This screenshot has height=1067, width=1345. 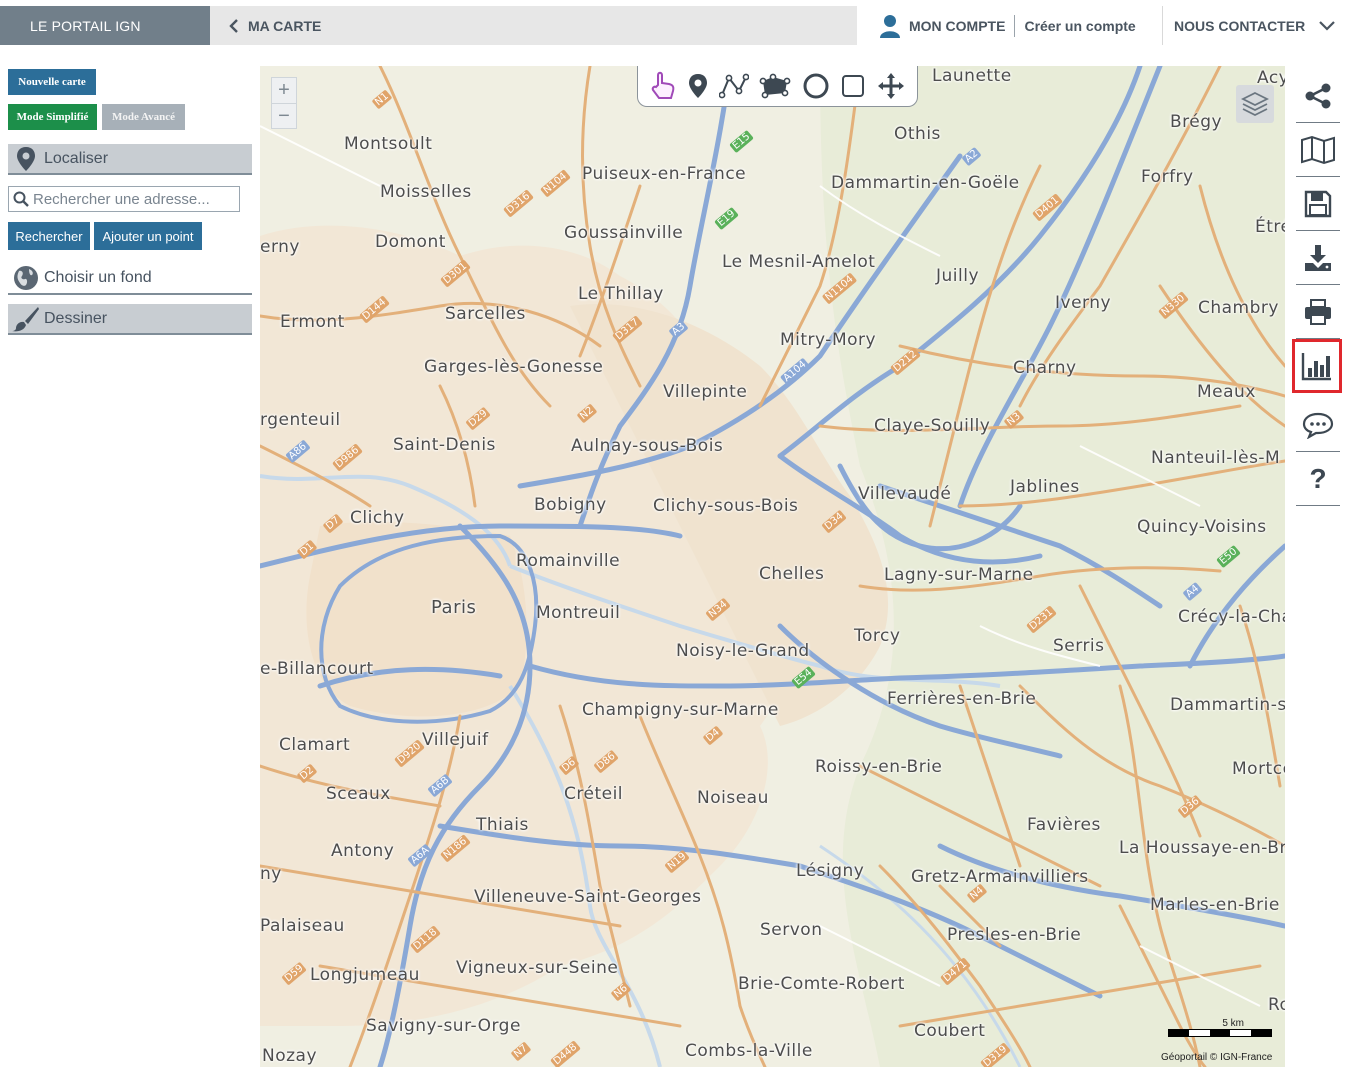 What do you see at coordinates (1015, 25) in the screenshot?
I see `account-separator` at bounding box center [1015, 25].